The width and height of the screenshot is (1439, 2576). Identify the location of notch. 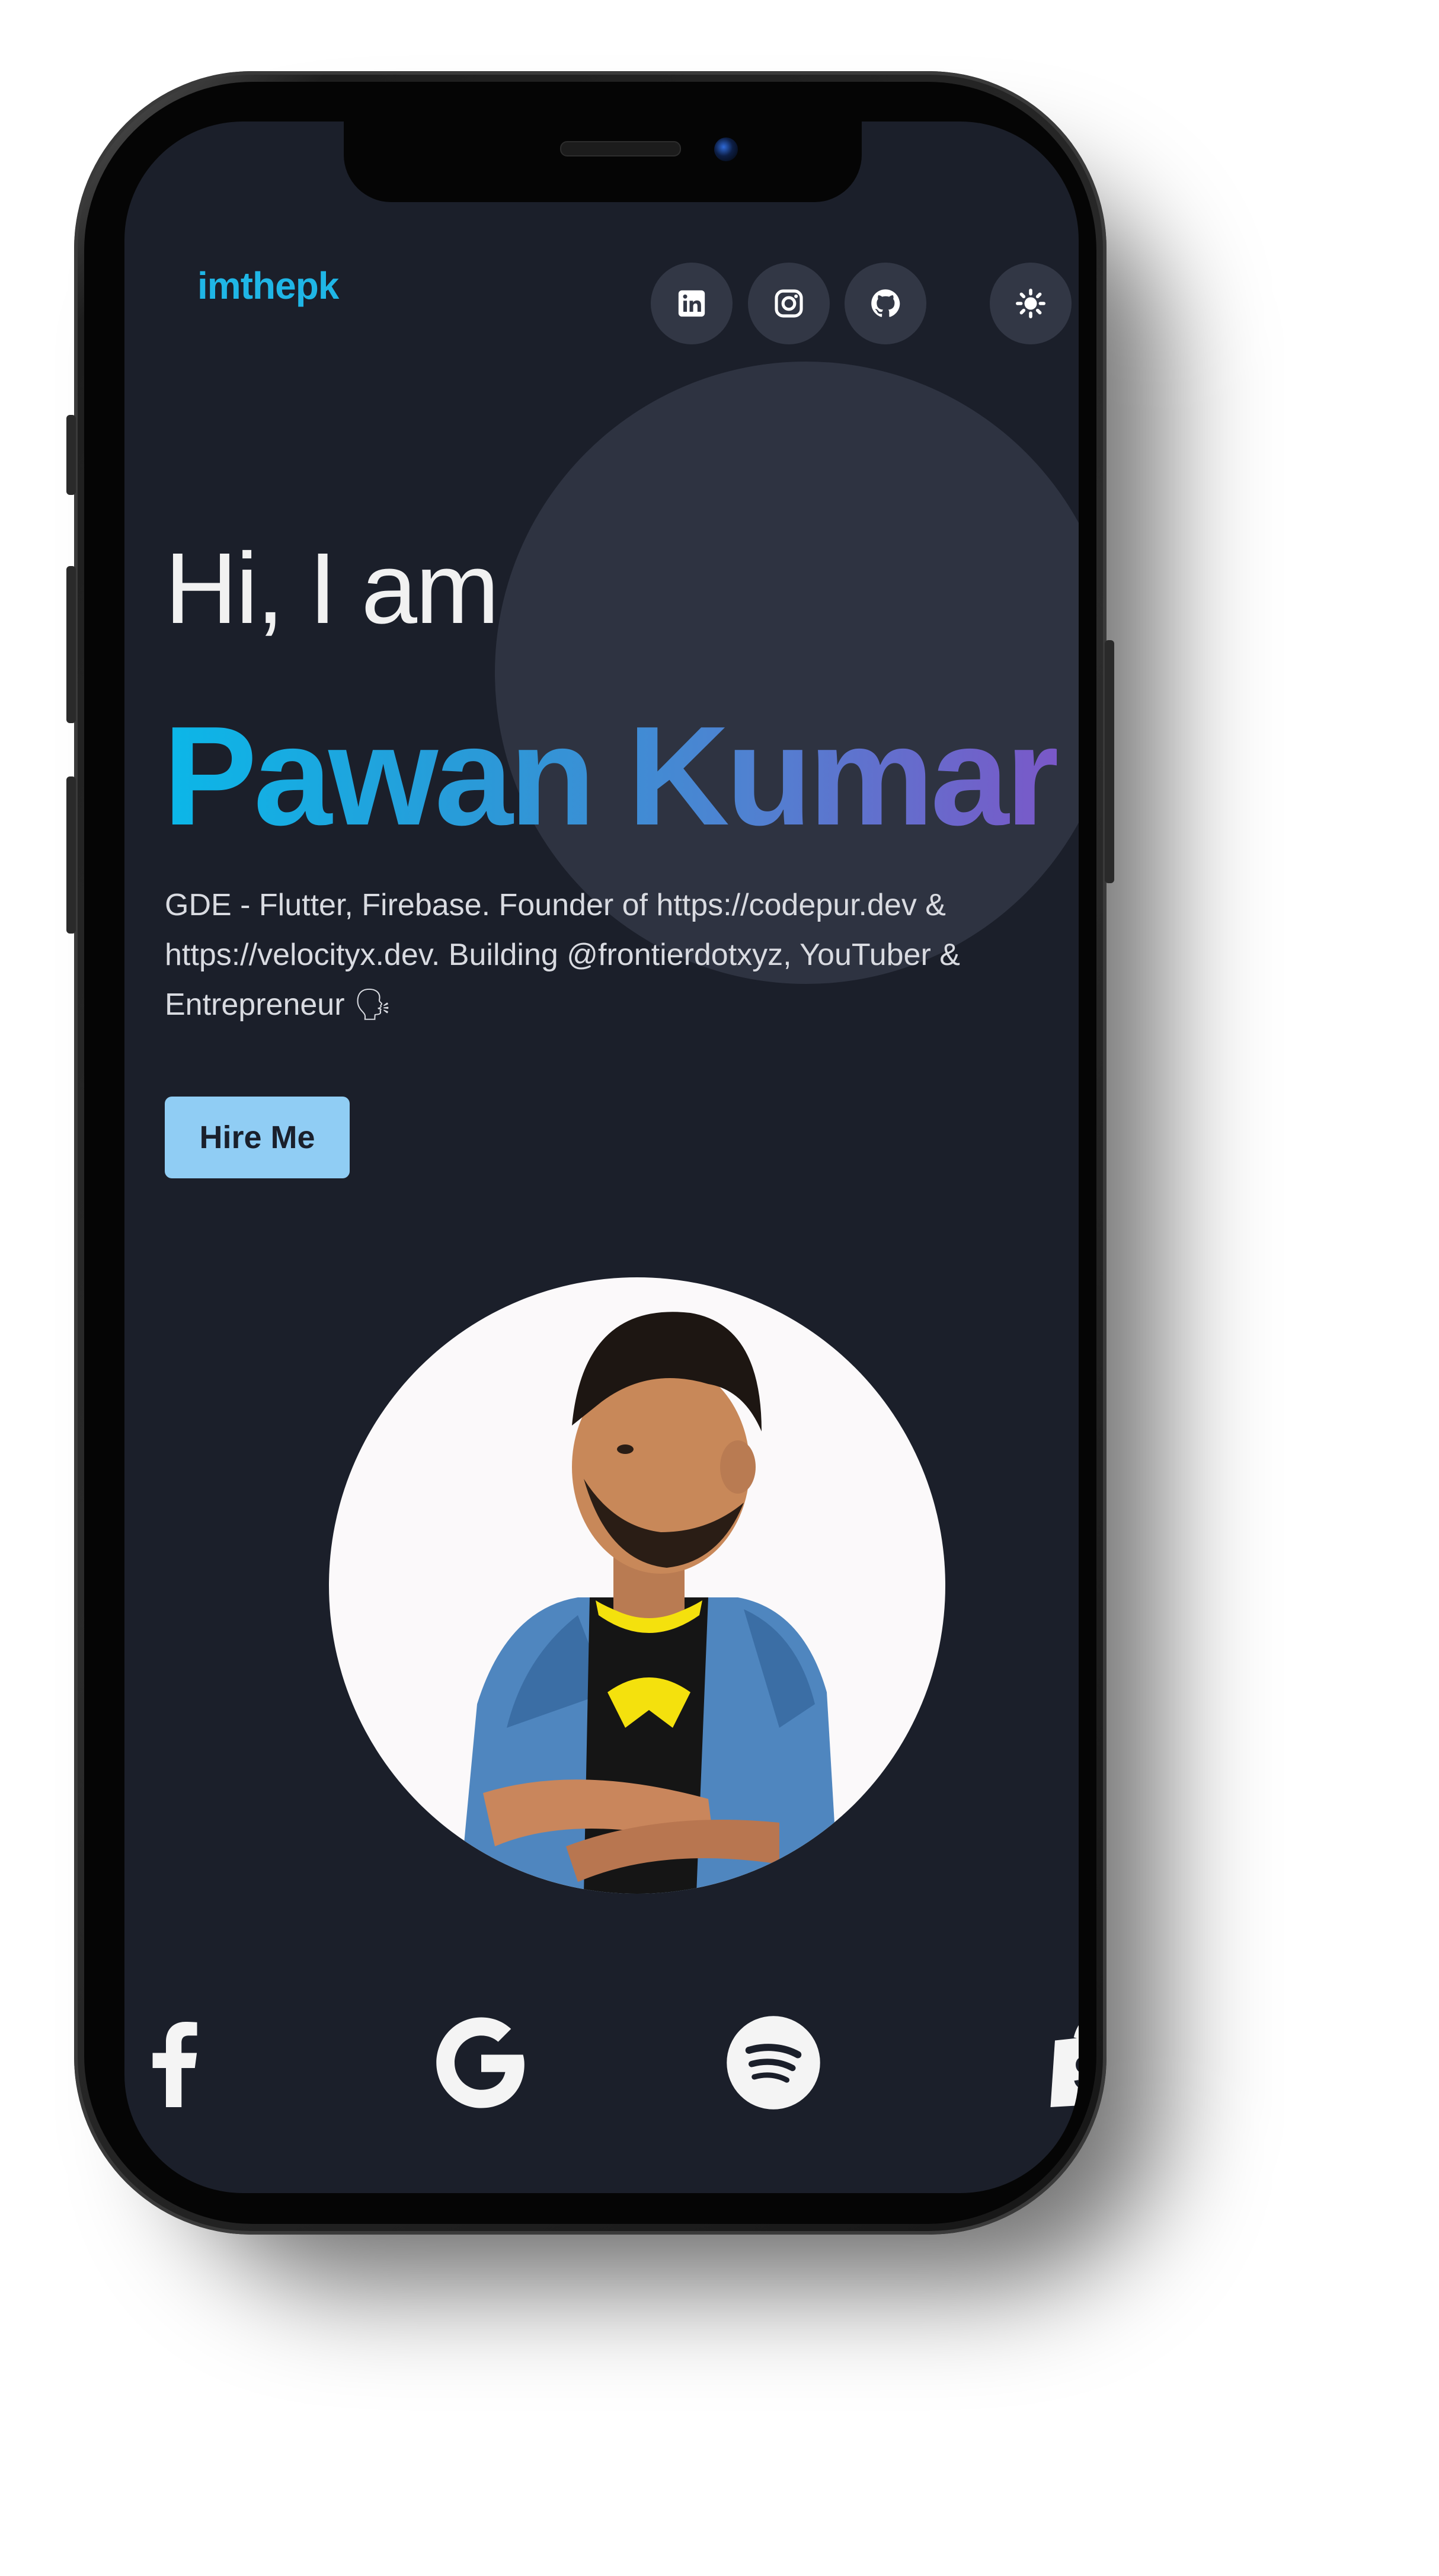
(603, 162).